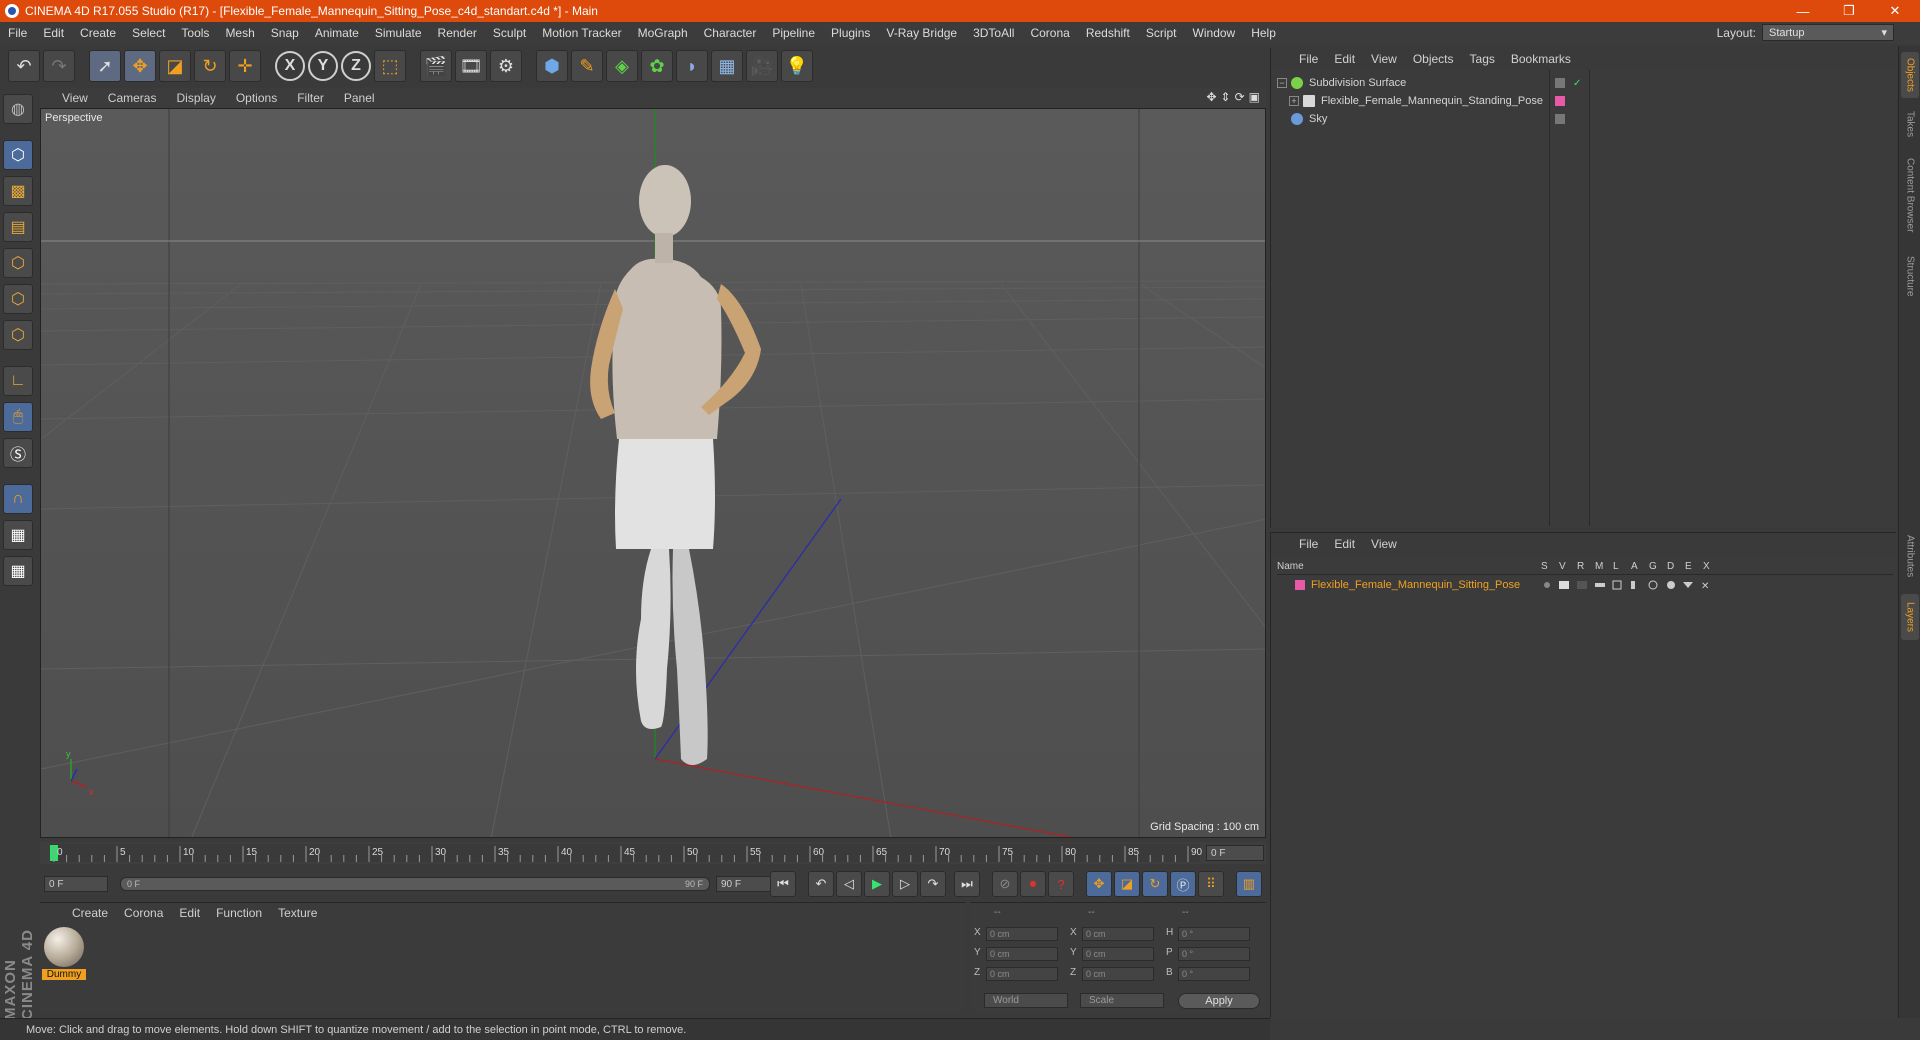 The width and height of the screenshot is (1920, 1040). I want to click on orbit-icon: ⟳, so click(1240, 97).